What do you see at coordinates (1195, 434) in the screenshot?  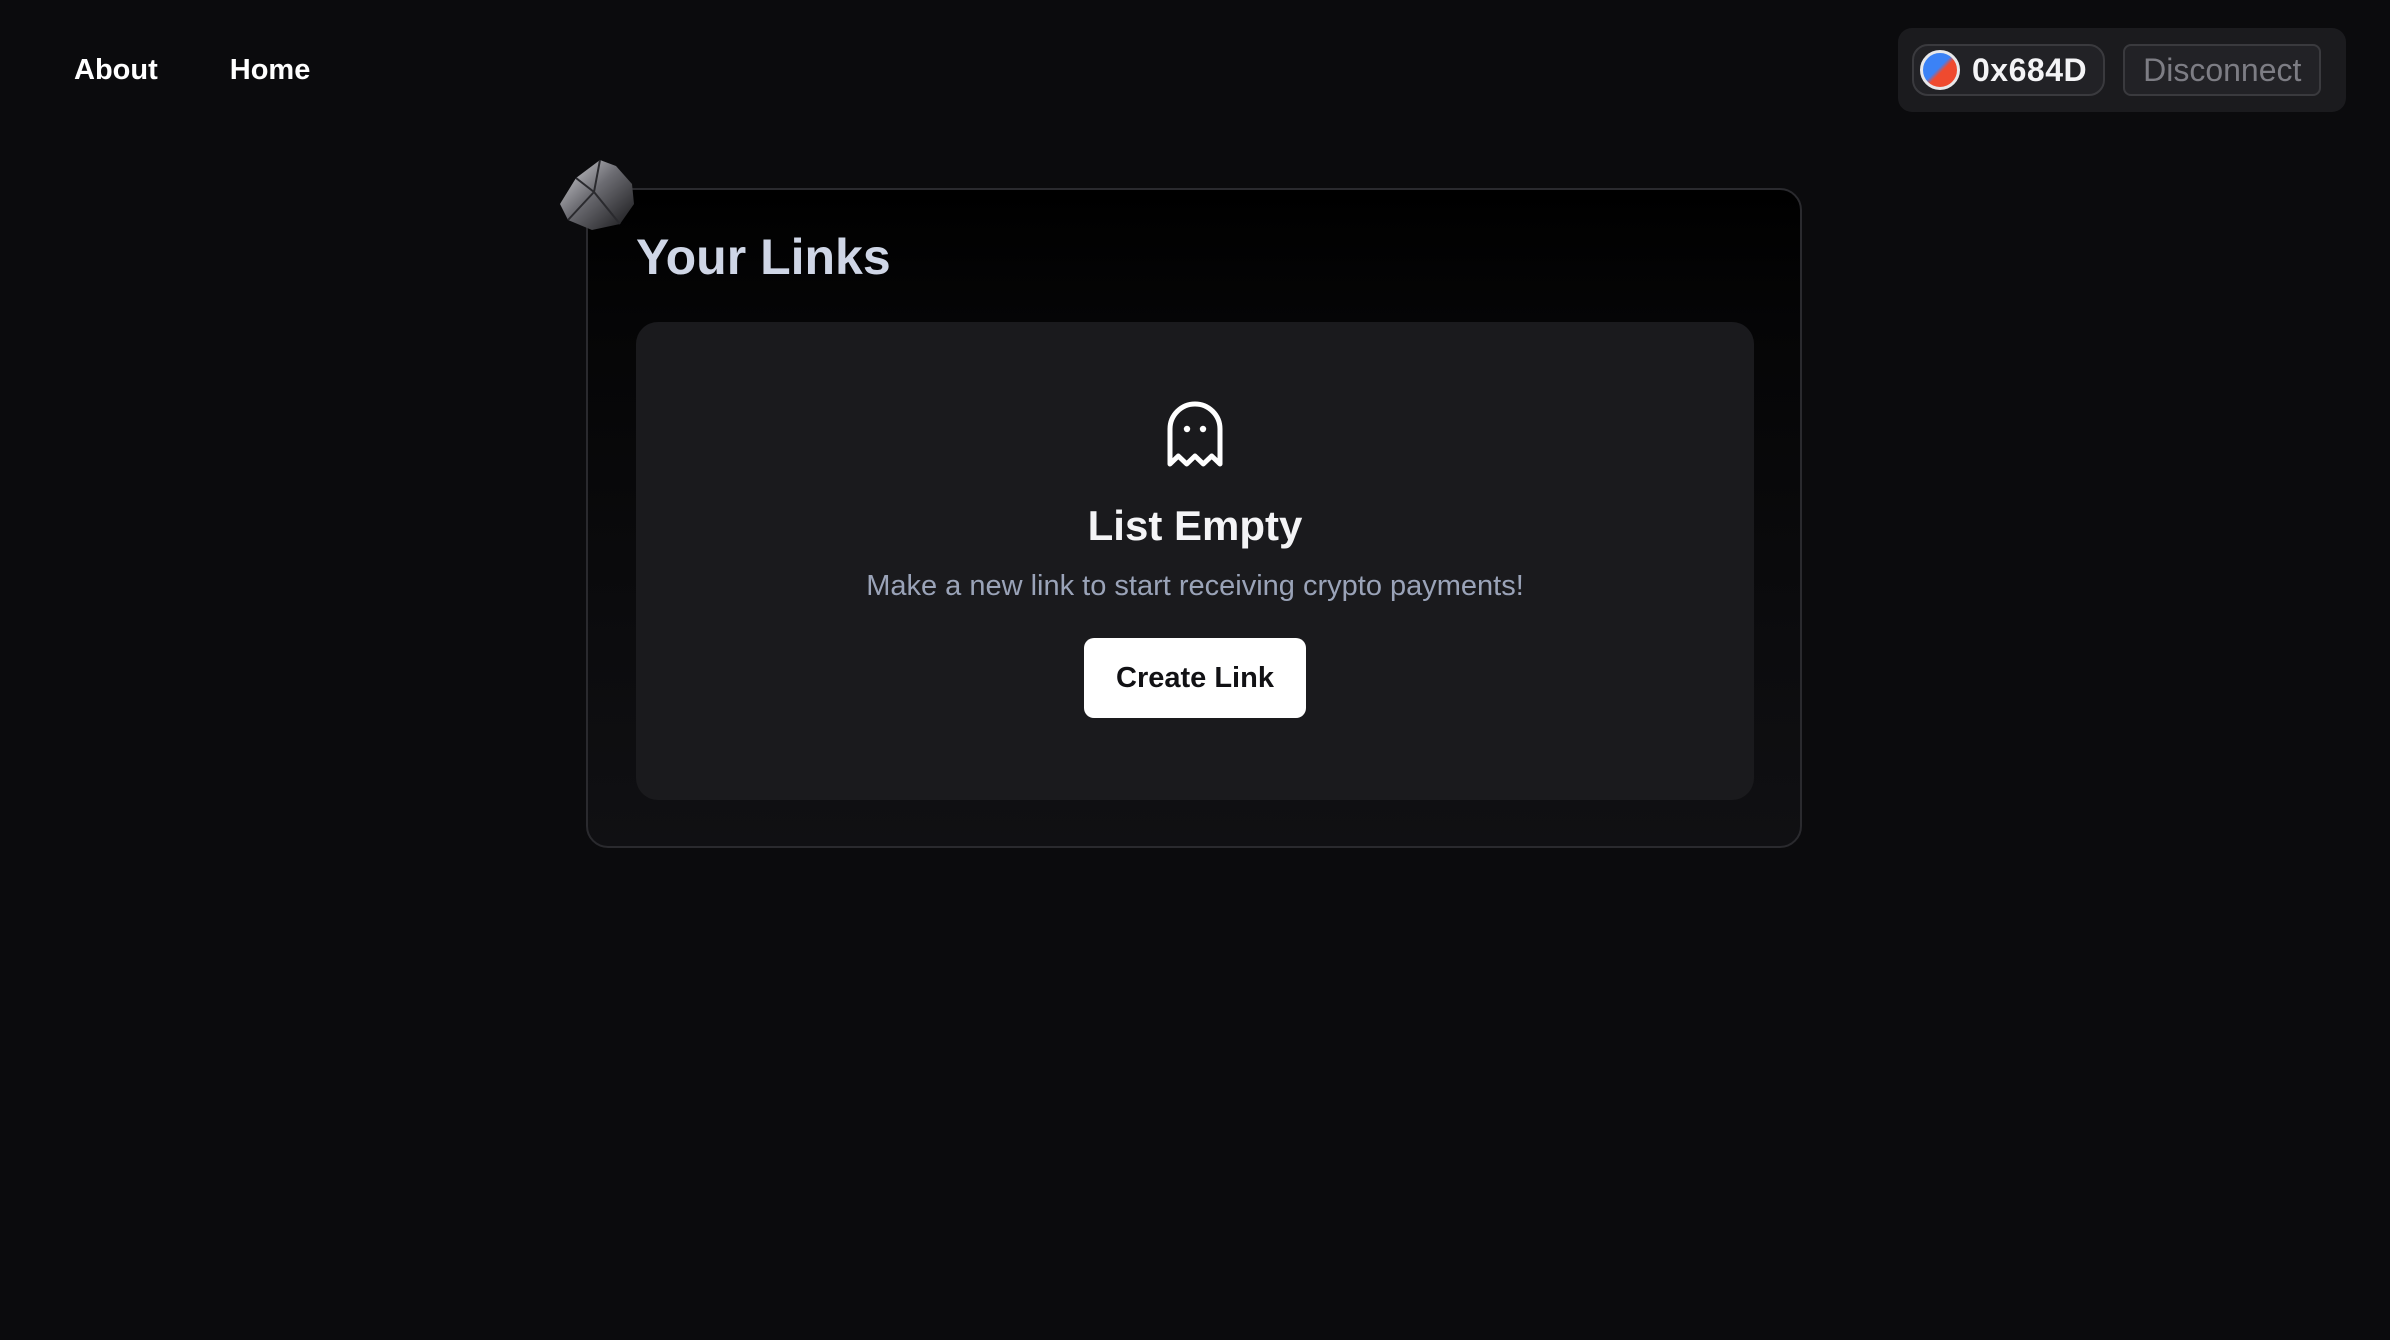 I see `ghost-icon` at bounding box center [1195, 434].